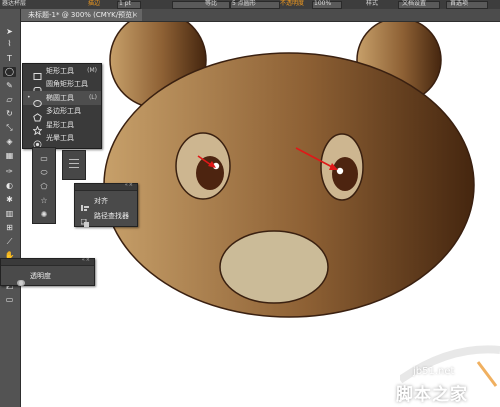  What do you see at coordinates (84, 219) in the screenshot?
I see `pathfinder-icon` at bounding box center [84, 219].